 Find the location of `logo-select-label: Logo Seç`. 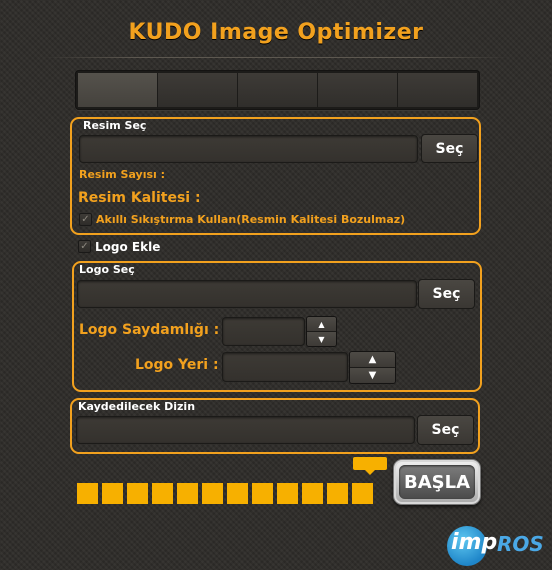

logo-select-label: Logo Seç is located at coordinates (107, 269).